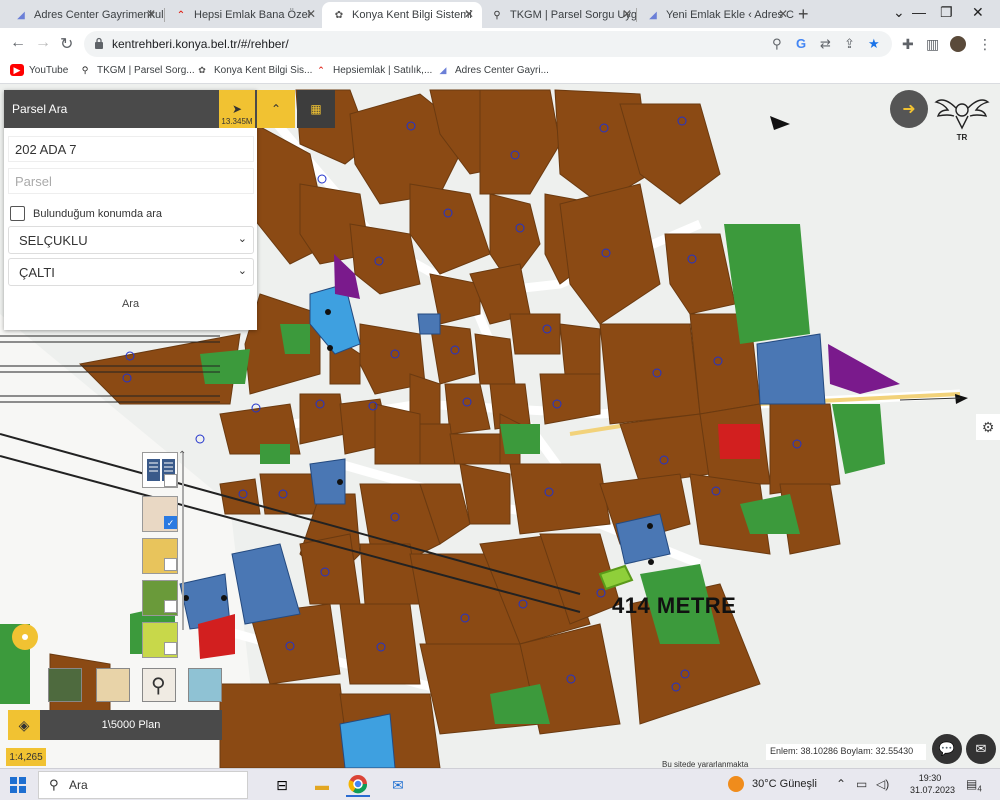 The height and width of the screenshot is (800, 1000). I want to click on location-checkbox: Bulunduğum konumda ara, so click(86, 213).